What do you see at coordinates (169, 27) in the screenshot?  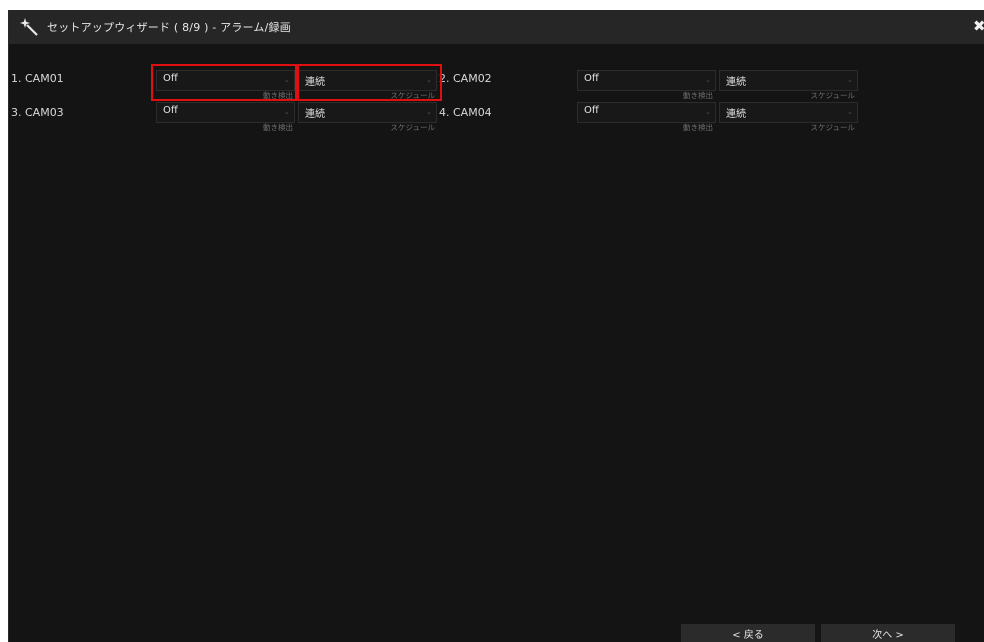 I see `window-title: セットアップウィザード ( 8/9 ) - アラーム/録画` at bounding box center [169, 27].